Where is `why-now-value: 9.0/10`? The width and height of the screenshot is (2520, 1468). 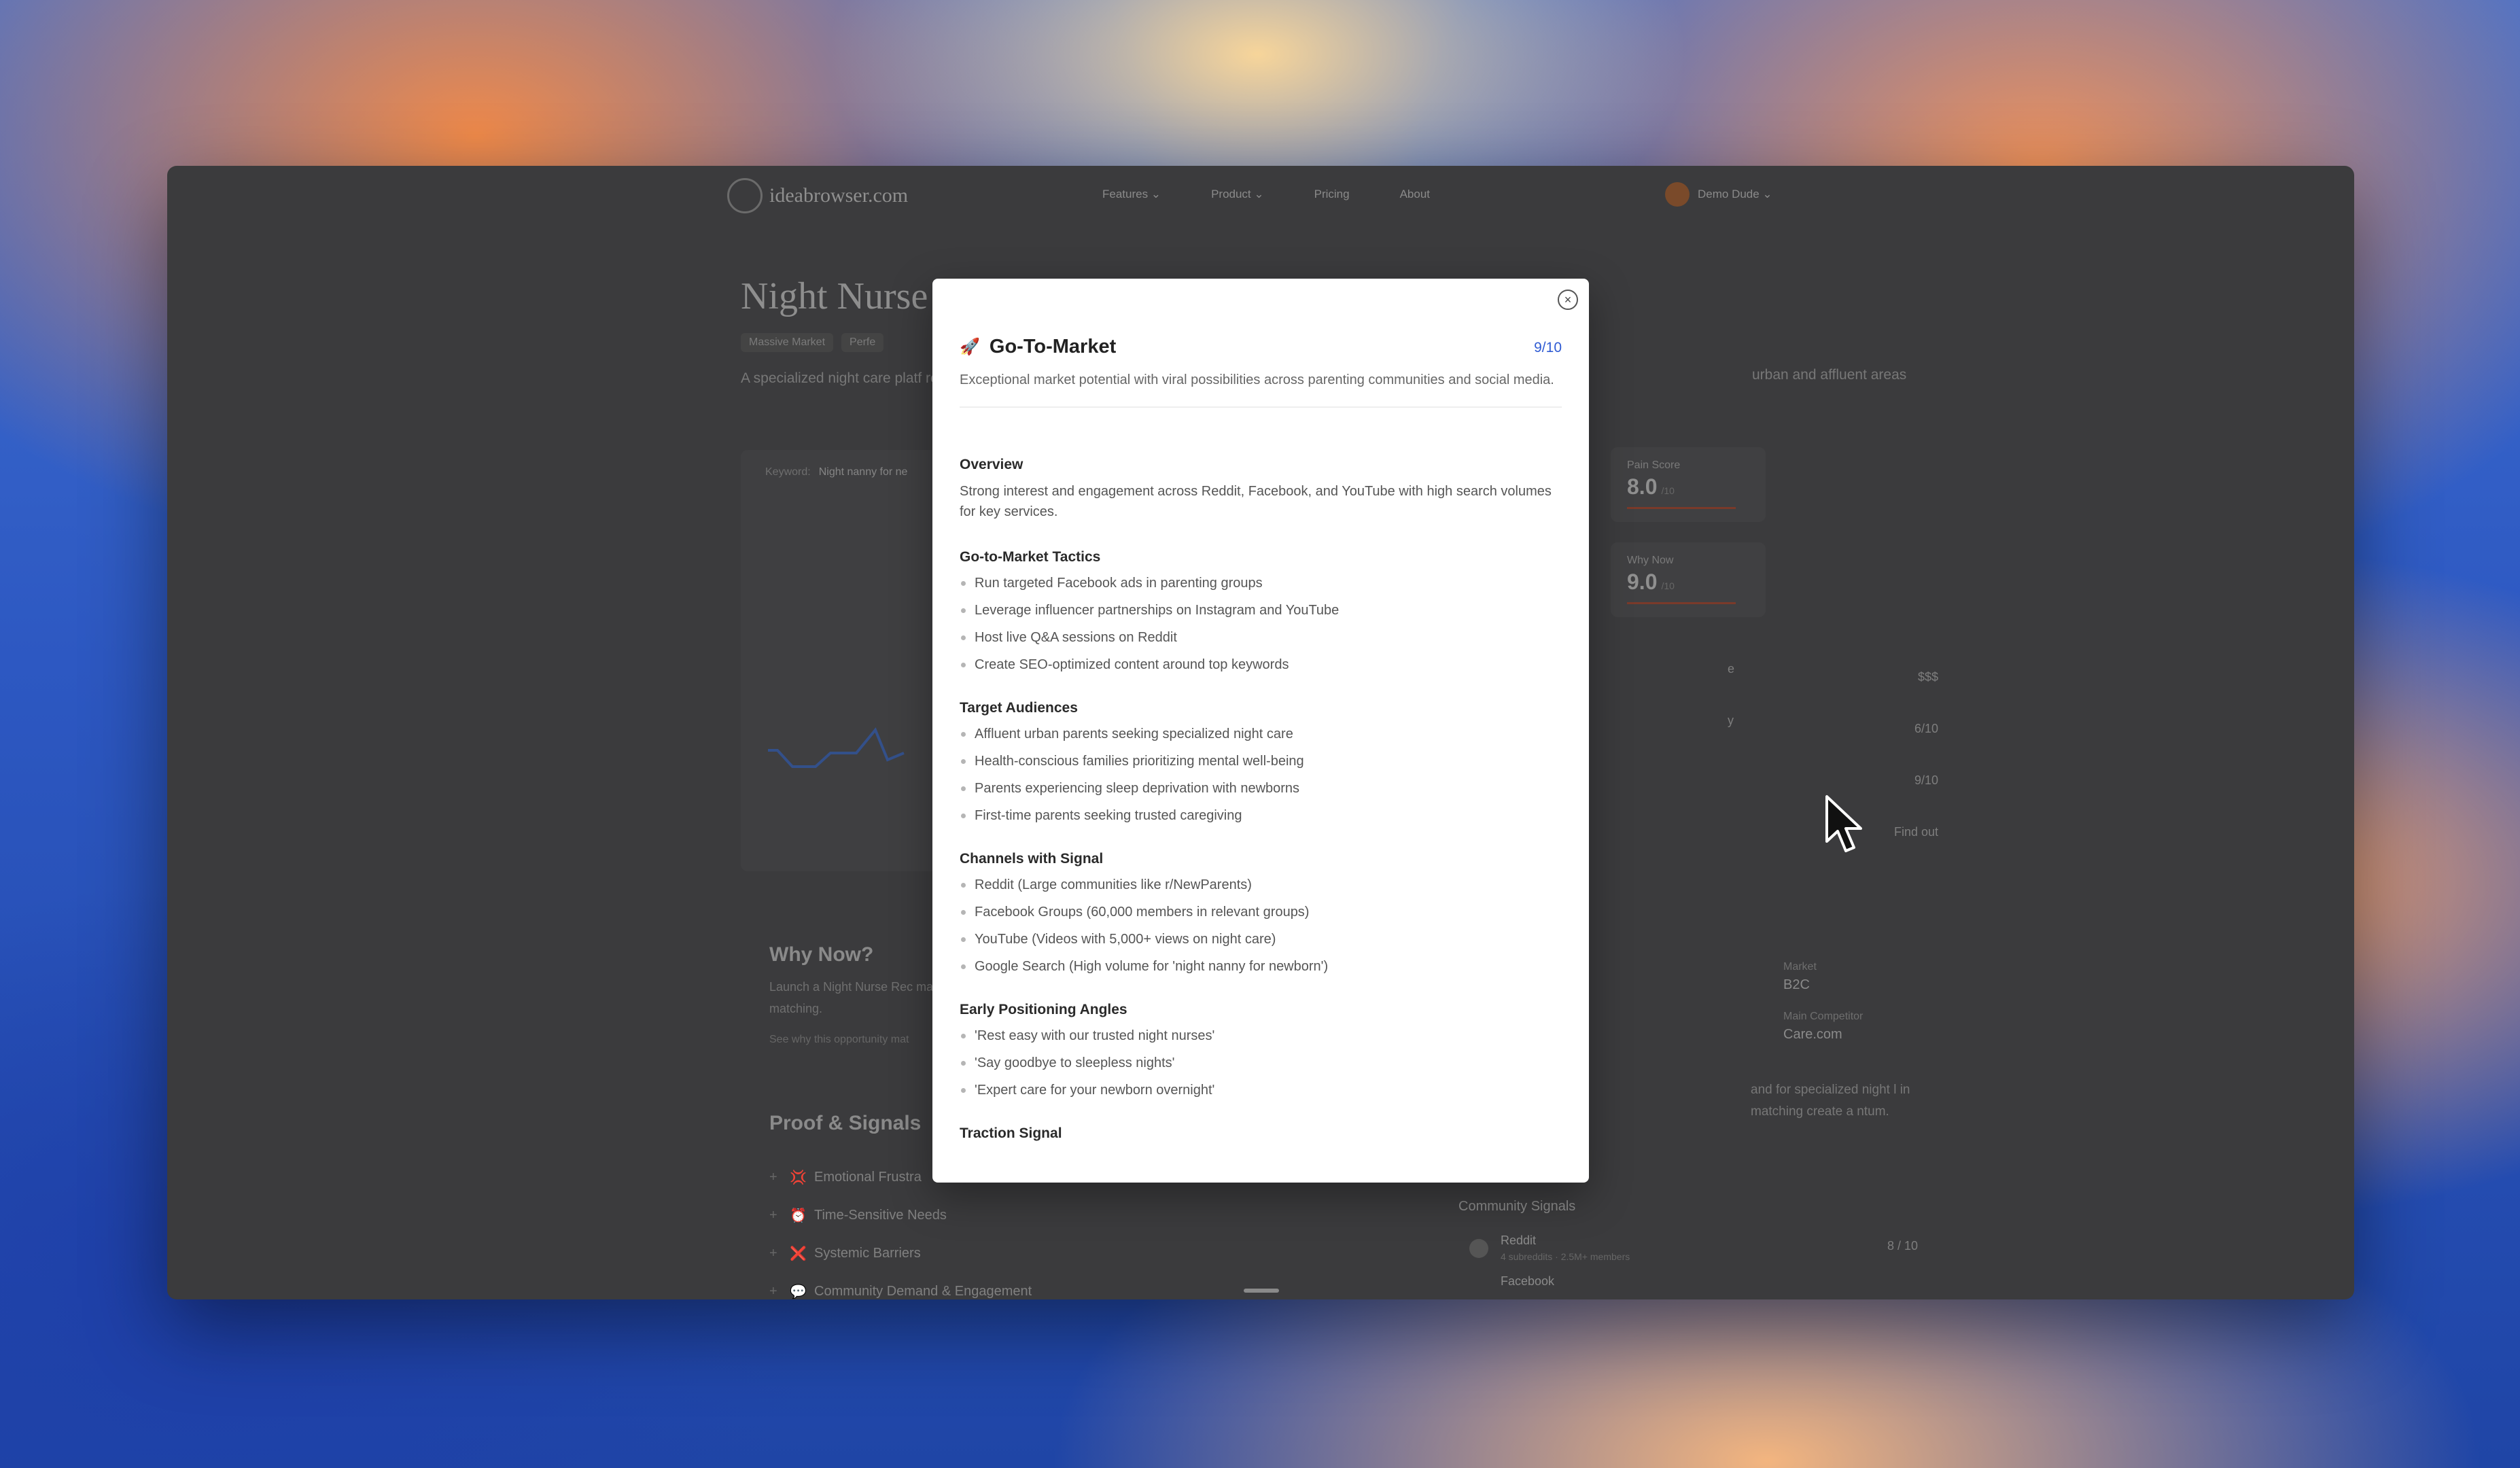
why-now-value: 9.0/10 is located at coordinates (1651, 582).